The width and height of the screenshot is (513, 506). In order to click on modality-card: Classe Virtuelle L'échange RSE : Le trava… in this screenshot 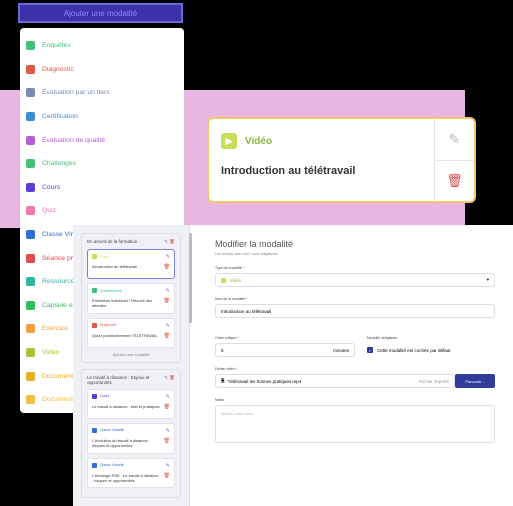, I will do `click(131, 473)`.